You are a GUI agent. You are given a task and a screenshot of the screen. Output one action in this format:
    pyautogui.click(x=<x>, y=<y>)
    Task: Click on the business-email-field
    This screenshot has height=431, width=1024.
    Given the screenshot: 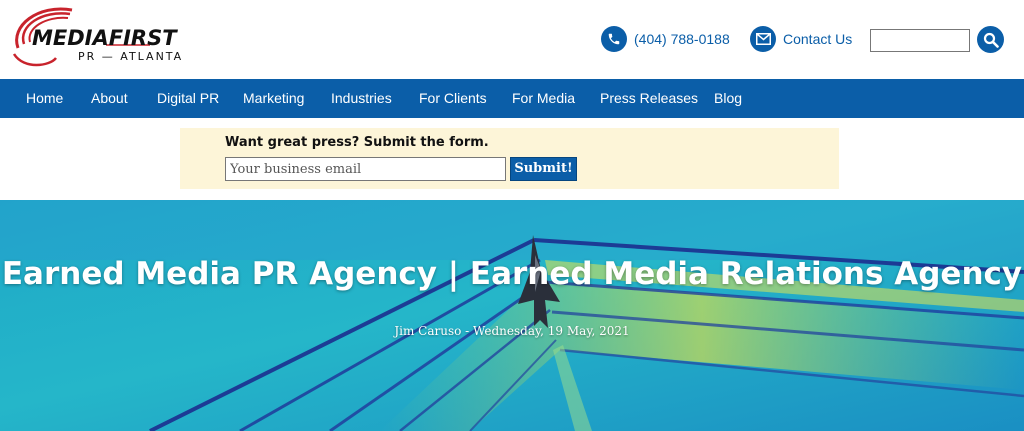 What is the action you would take?
    pyautogui.click(x=365, y=169)
    